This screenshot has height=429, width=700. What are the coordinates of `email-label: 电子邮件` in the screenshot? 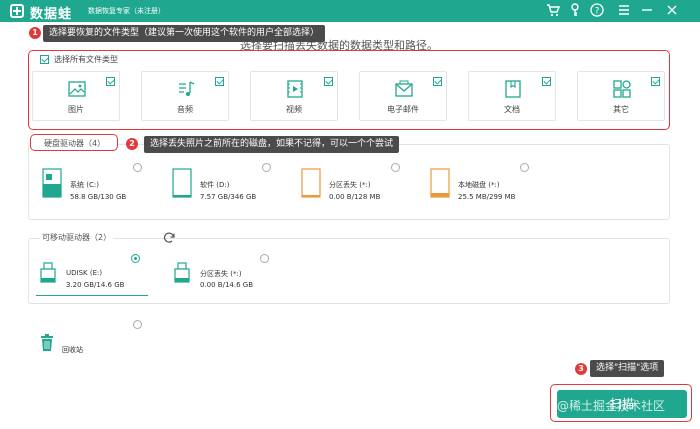 It's located at (403, 109).